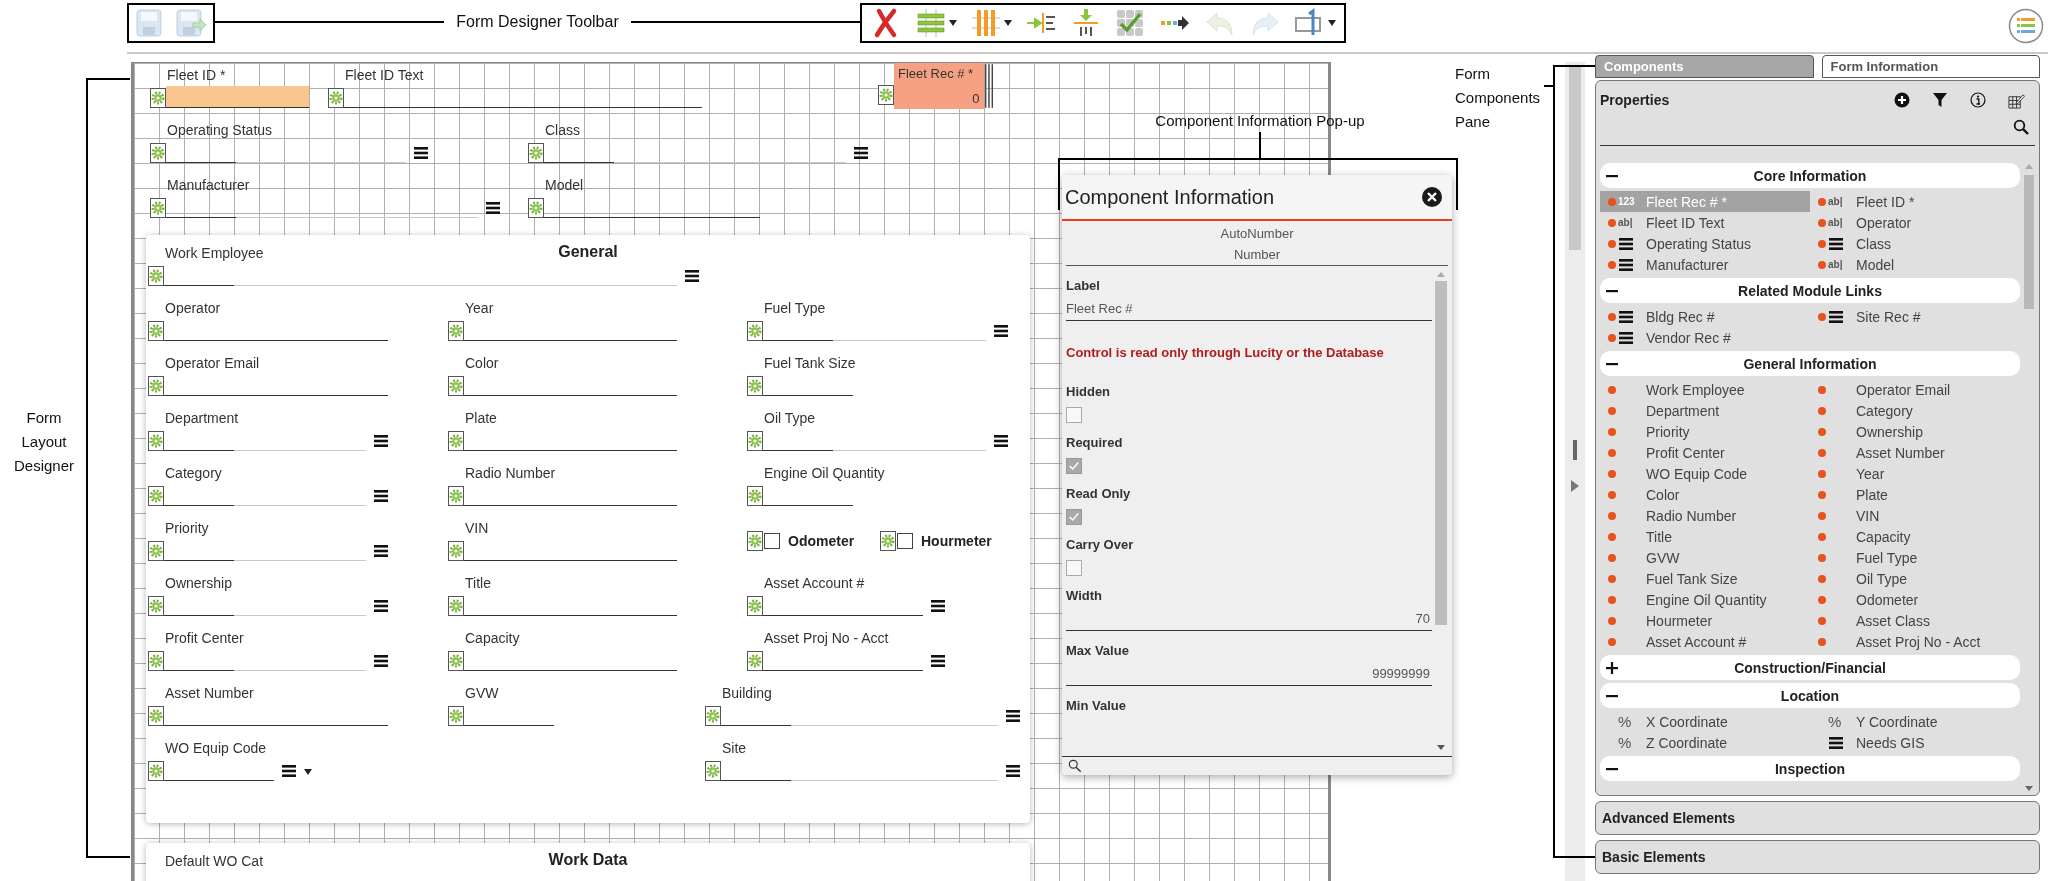 The width and height of the screenshot is (2048, 881). What do you see at coordinates (1705, 243) in the screenshot?
I see `component-item: Operating Status` at bounding box center [1705, 243].